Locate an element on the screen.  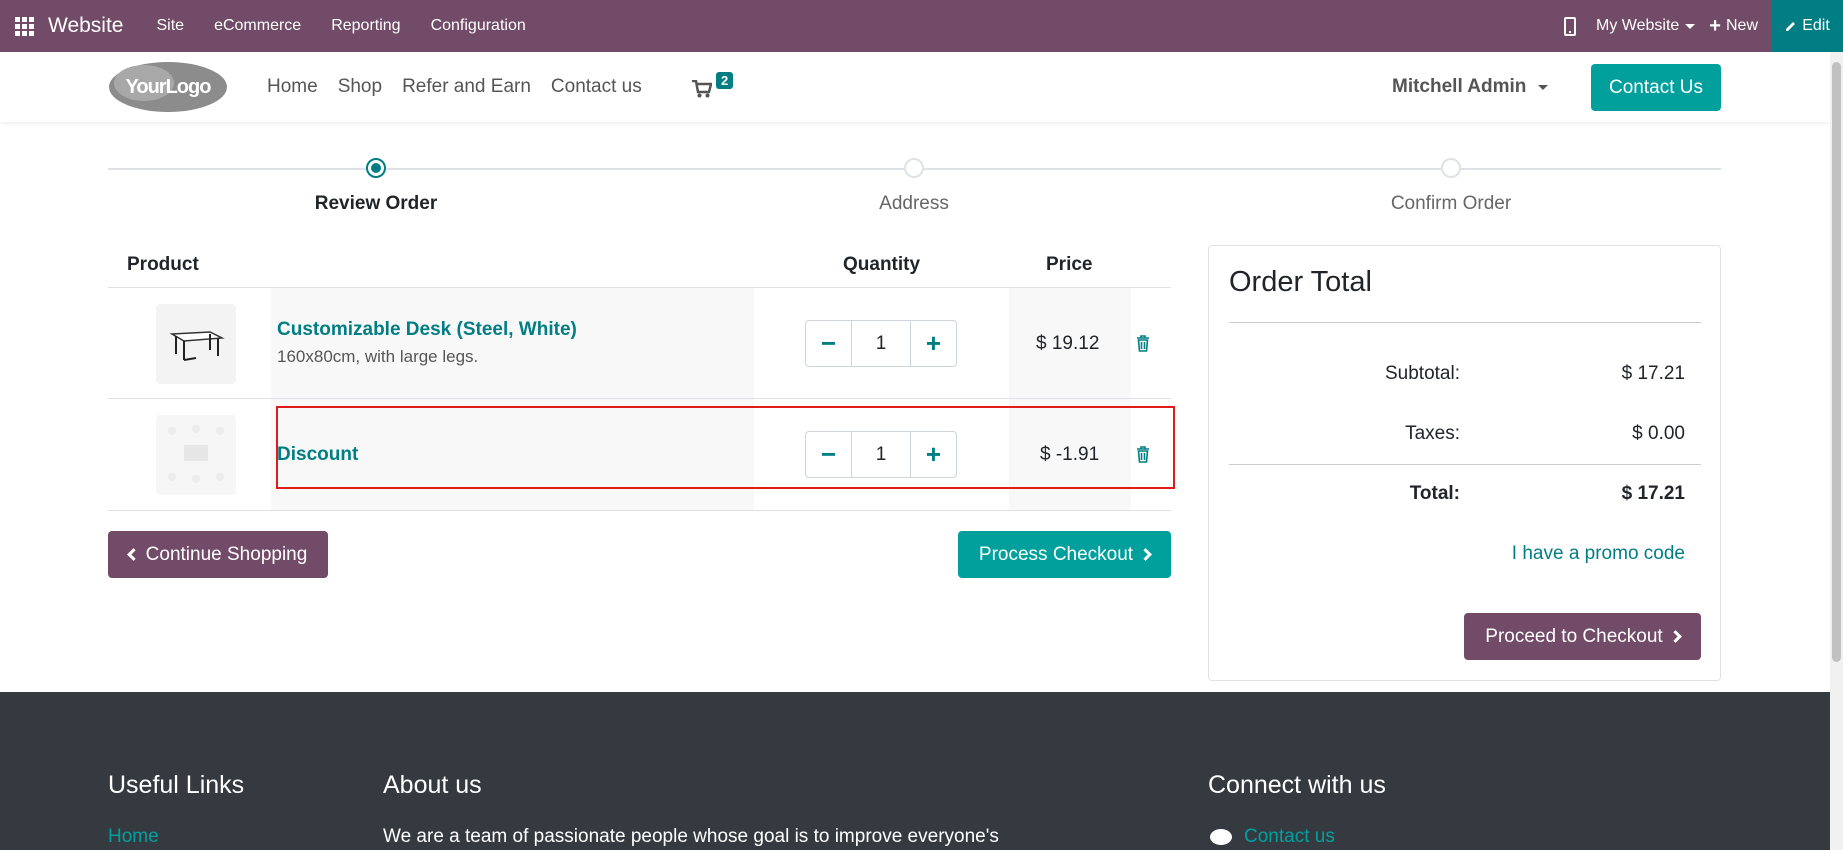
svg-text: YourLogo is located at coordinates (169, 87).